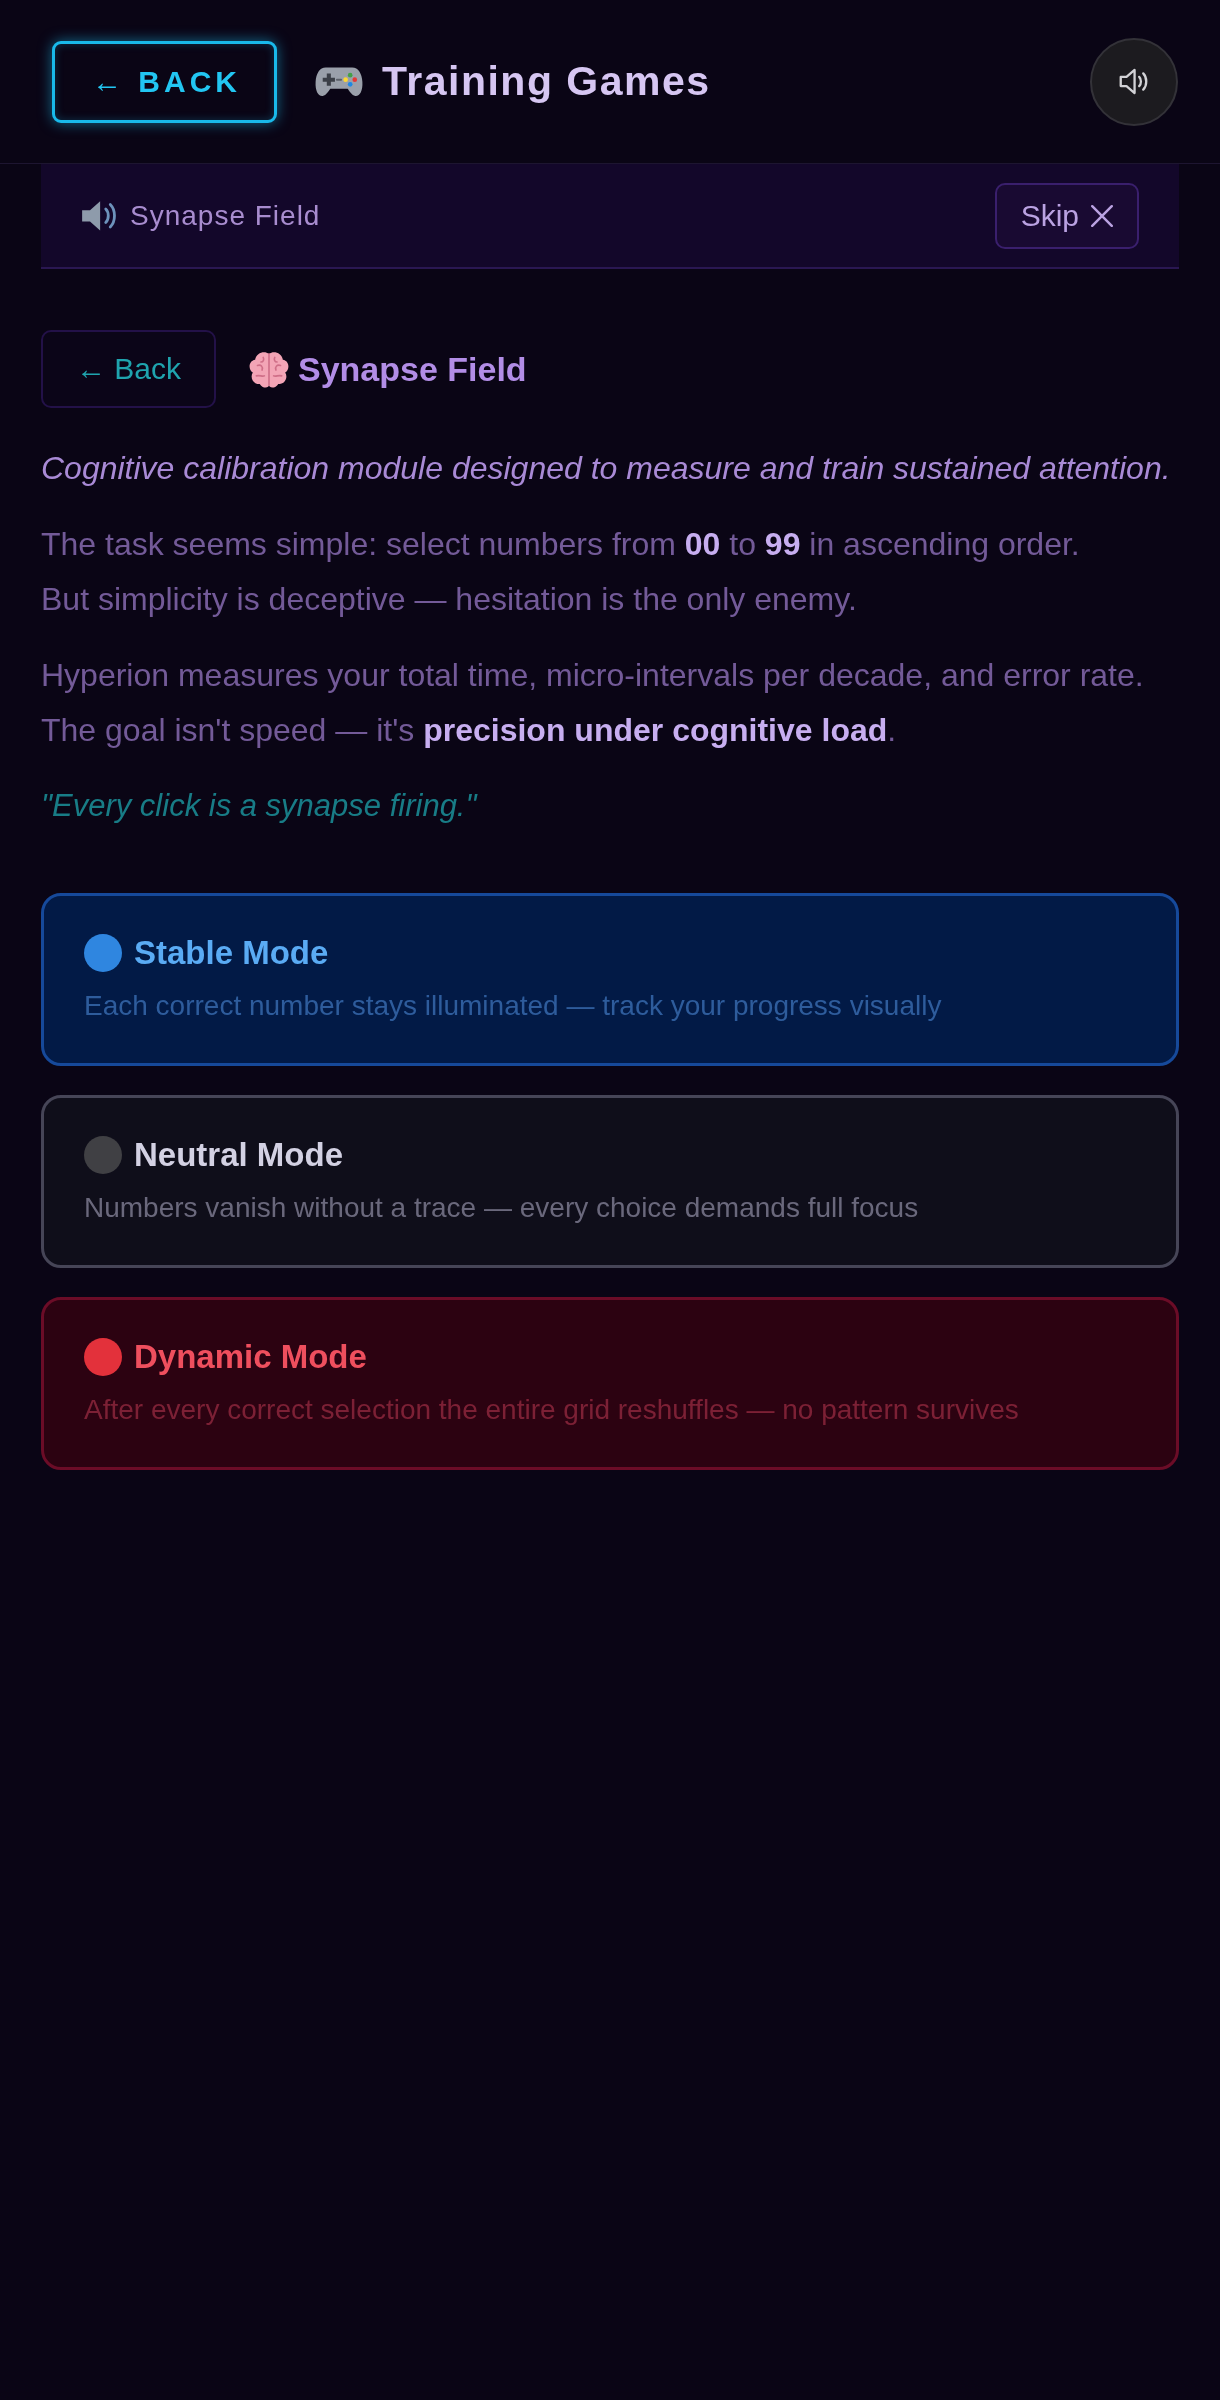 This screenshot has width=1220, height=2400. Describe the element at coordinates (260, 806) in the screenshot. I see `quote-text: "Every click is a synapse firing."` at that location.